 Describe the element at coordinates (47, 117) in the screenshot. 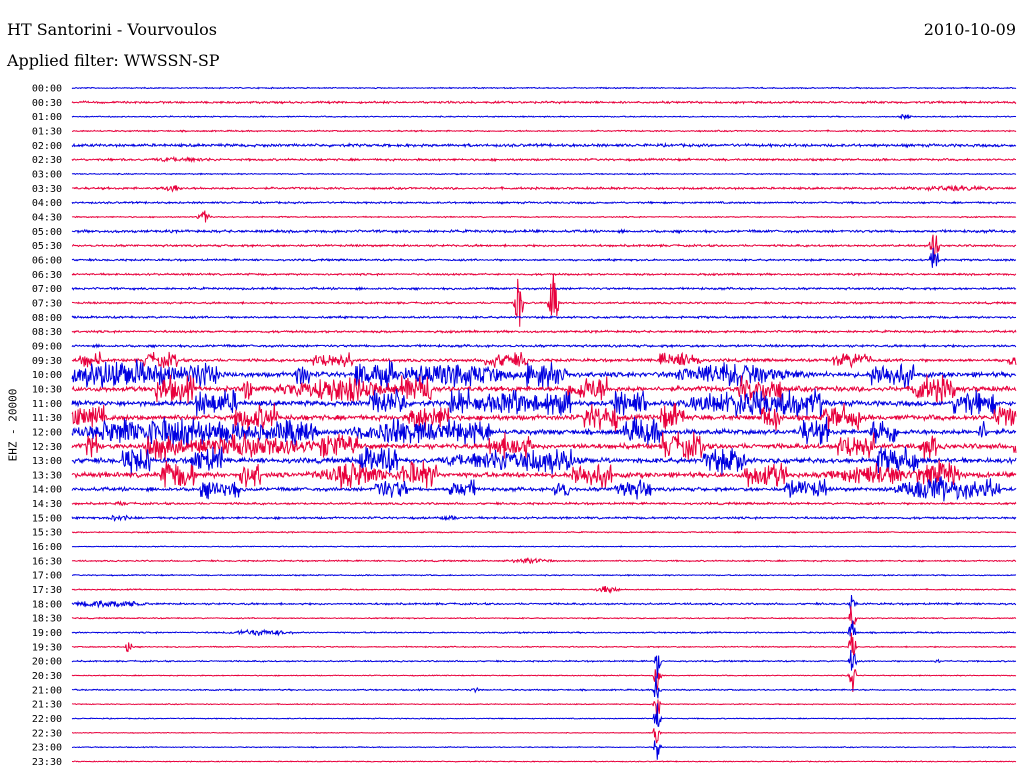

I see `tick-label-0100: 01:00` at that location.